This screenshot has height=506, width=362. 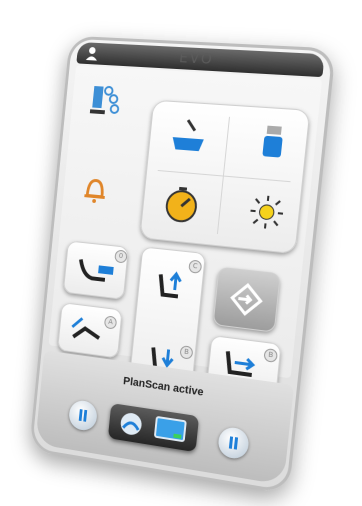 I want to click on chair-recline-icon, so click(x=87, y=330).